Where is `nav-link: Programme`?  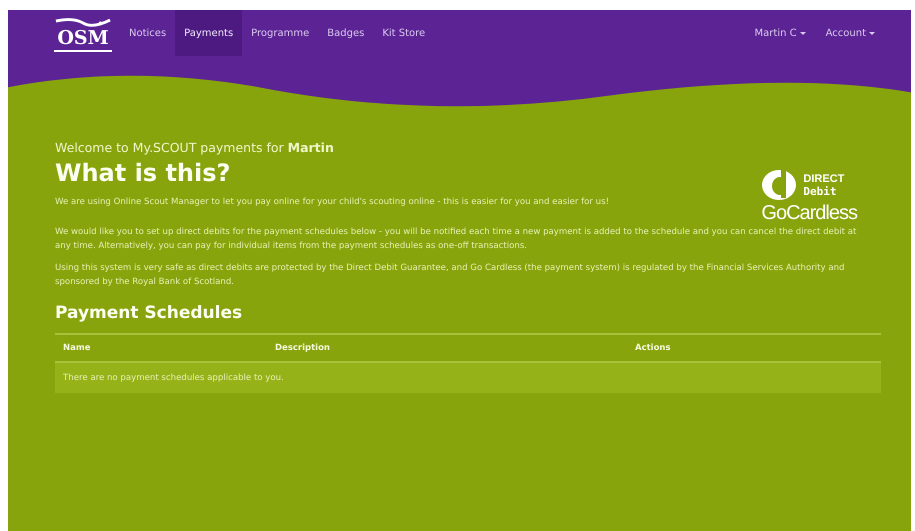
nav-link: Programme is located at coordinates (280, 33).